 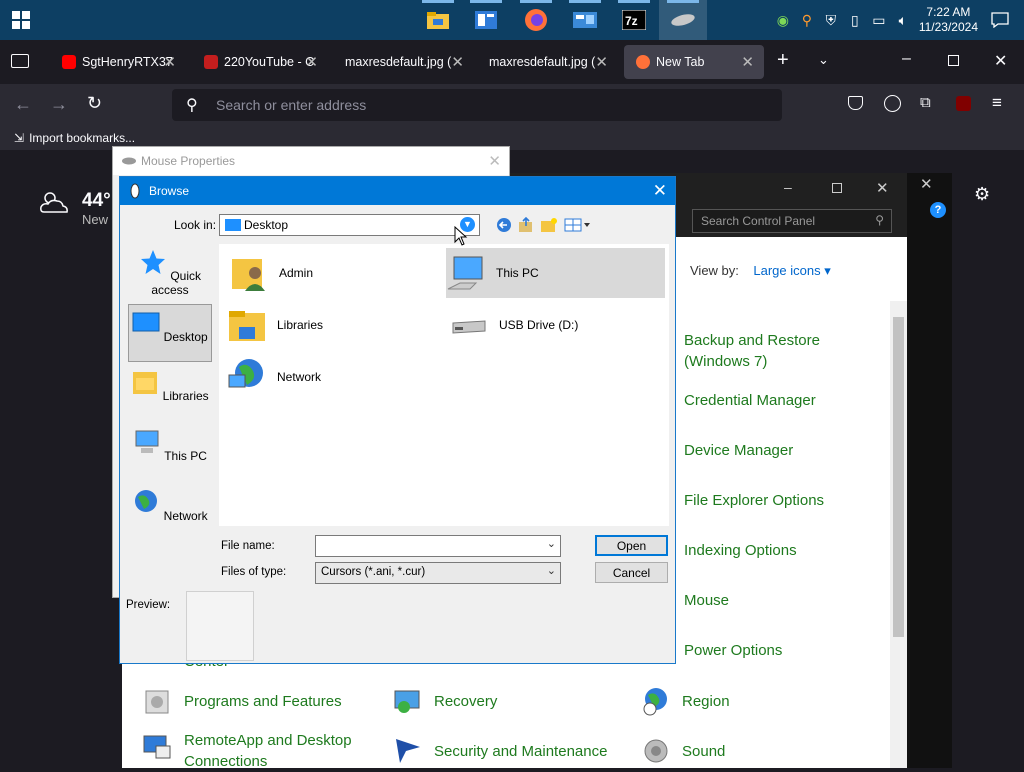 I want to click on up-folder-icon, so click(x=526, y=225).